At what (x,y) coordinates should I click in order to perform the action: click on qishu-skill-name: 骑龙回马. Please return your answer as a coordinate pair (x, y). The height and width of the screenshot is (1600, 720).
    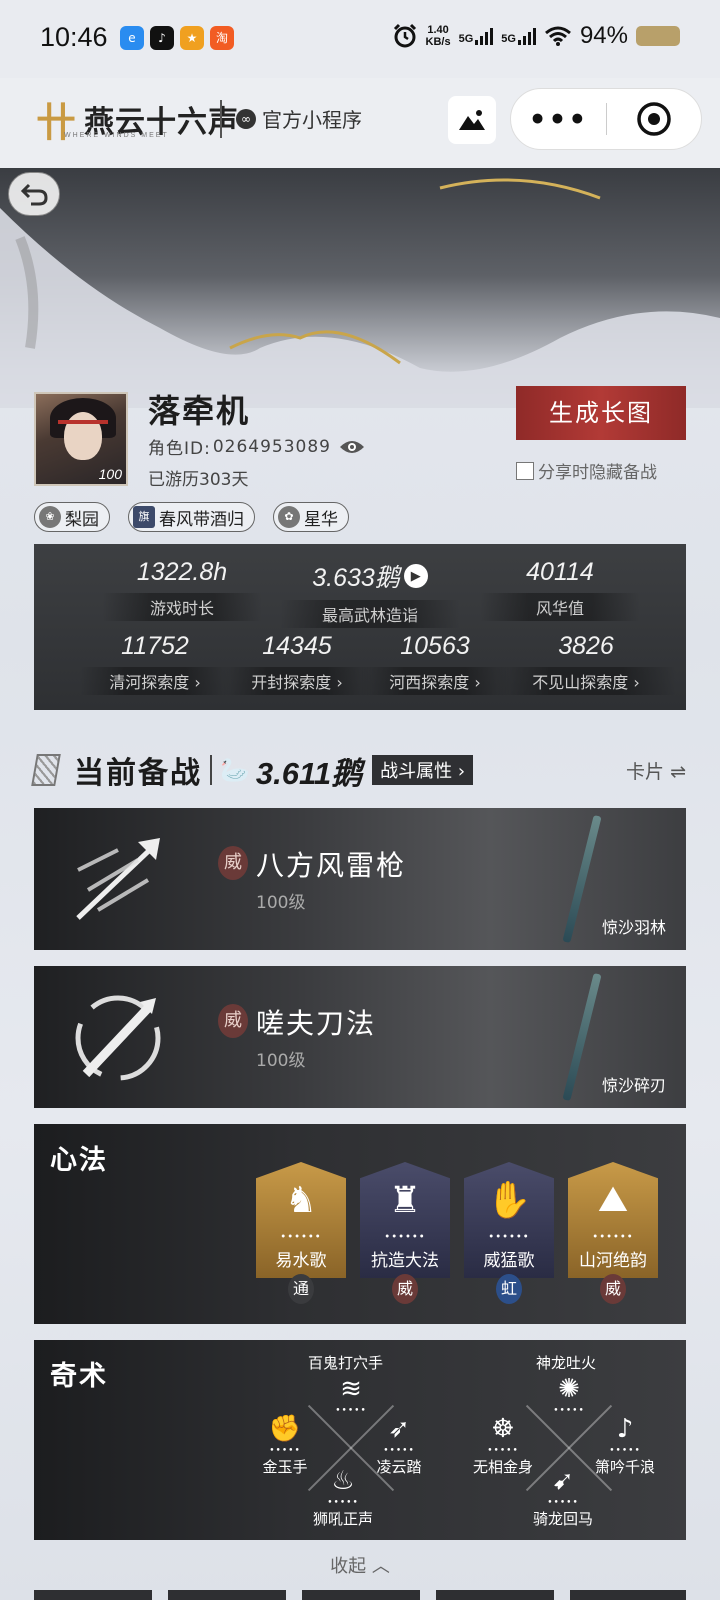
    Looking at the image, I should click on (562, 1519).